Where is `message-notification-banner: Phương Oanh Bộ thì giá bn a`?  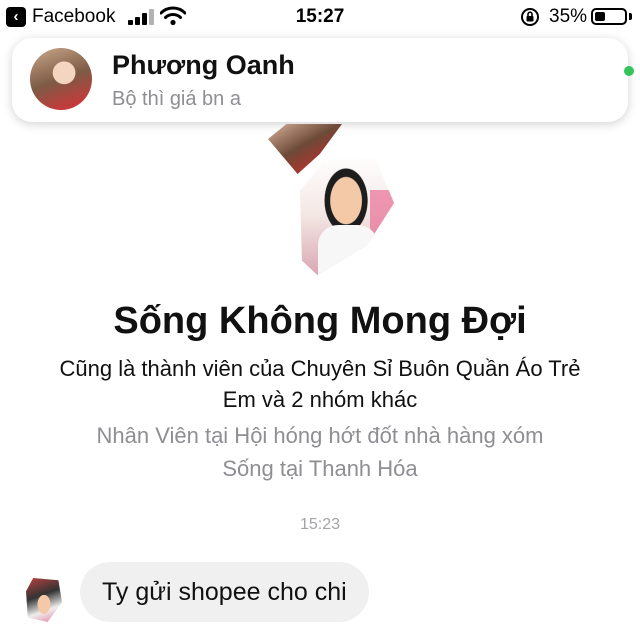
message-notification-banner: Phương Oanh Bộ thì giá bn a is located at coordinates (320, 80).